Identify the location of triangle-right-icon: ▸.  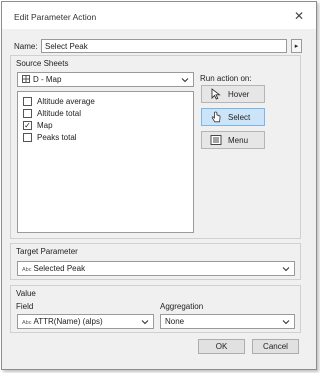
(296, 46).